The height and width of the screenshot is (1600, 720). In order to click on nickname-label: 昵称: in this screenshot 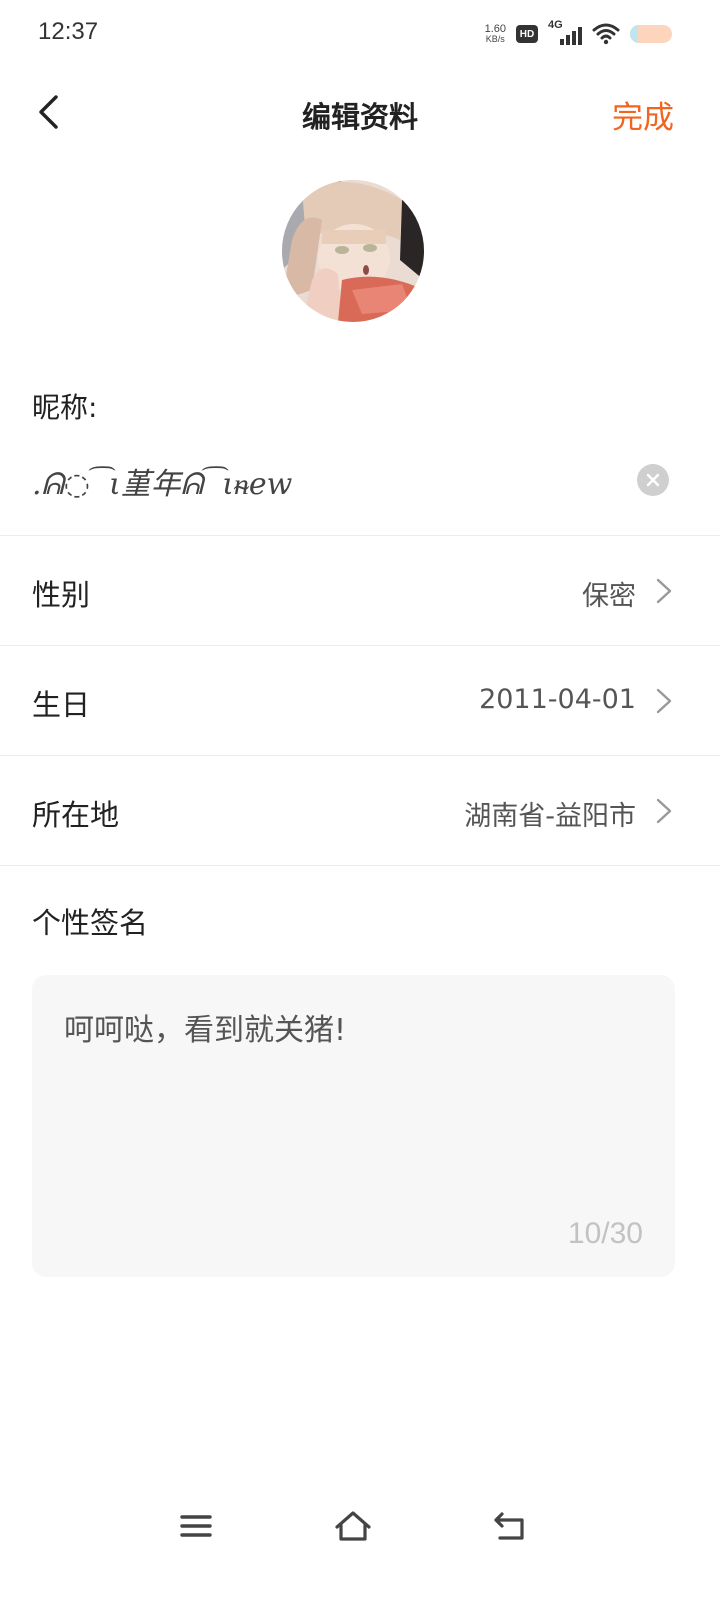, I will do `click(65, 407)`.